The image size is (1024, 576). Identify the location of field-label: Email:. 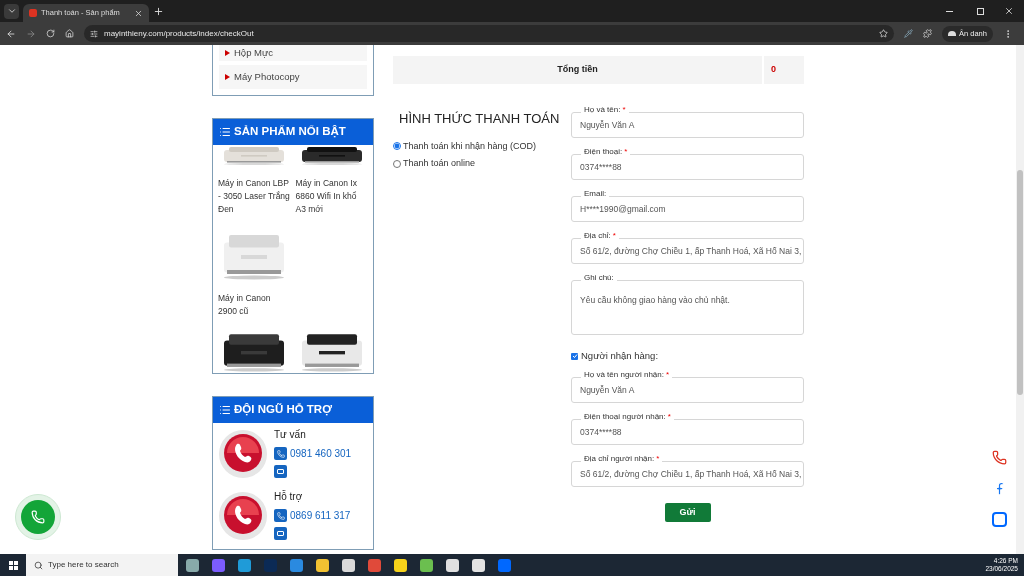
(595, 194).